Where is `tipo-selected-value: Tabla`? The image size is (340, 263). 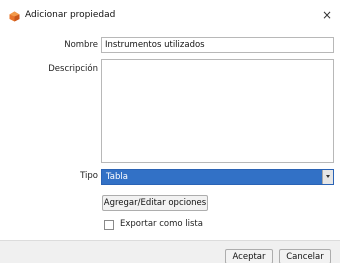 tipo-selected-value: Tabla is located at coordinates (117, 177).